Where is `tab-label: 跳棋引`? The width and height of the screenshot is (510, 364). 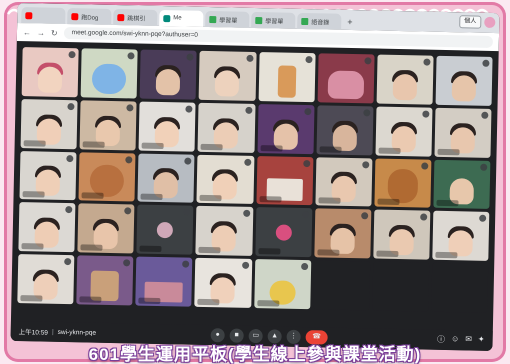
tab-label: 跳棋引 is located at coordinates (136, 19).